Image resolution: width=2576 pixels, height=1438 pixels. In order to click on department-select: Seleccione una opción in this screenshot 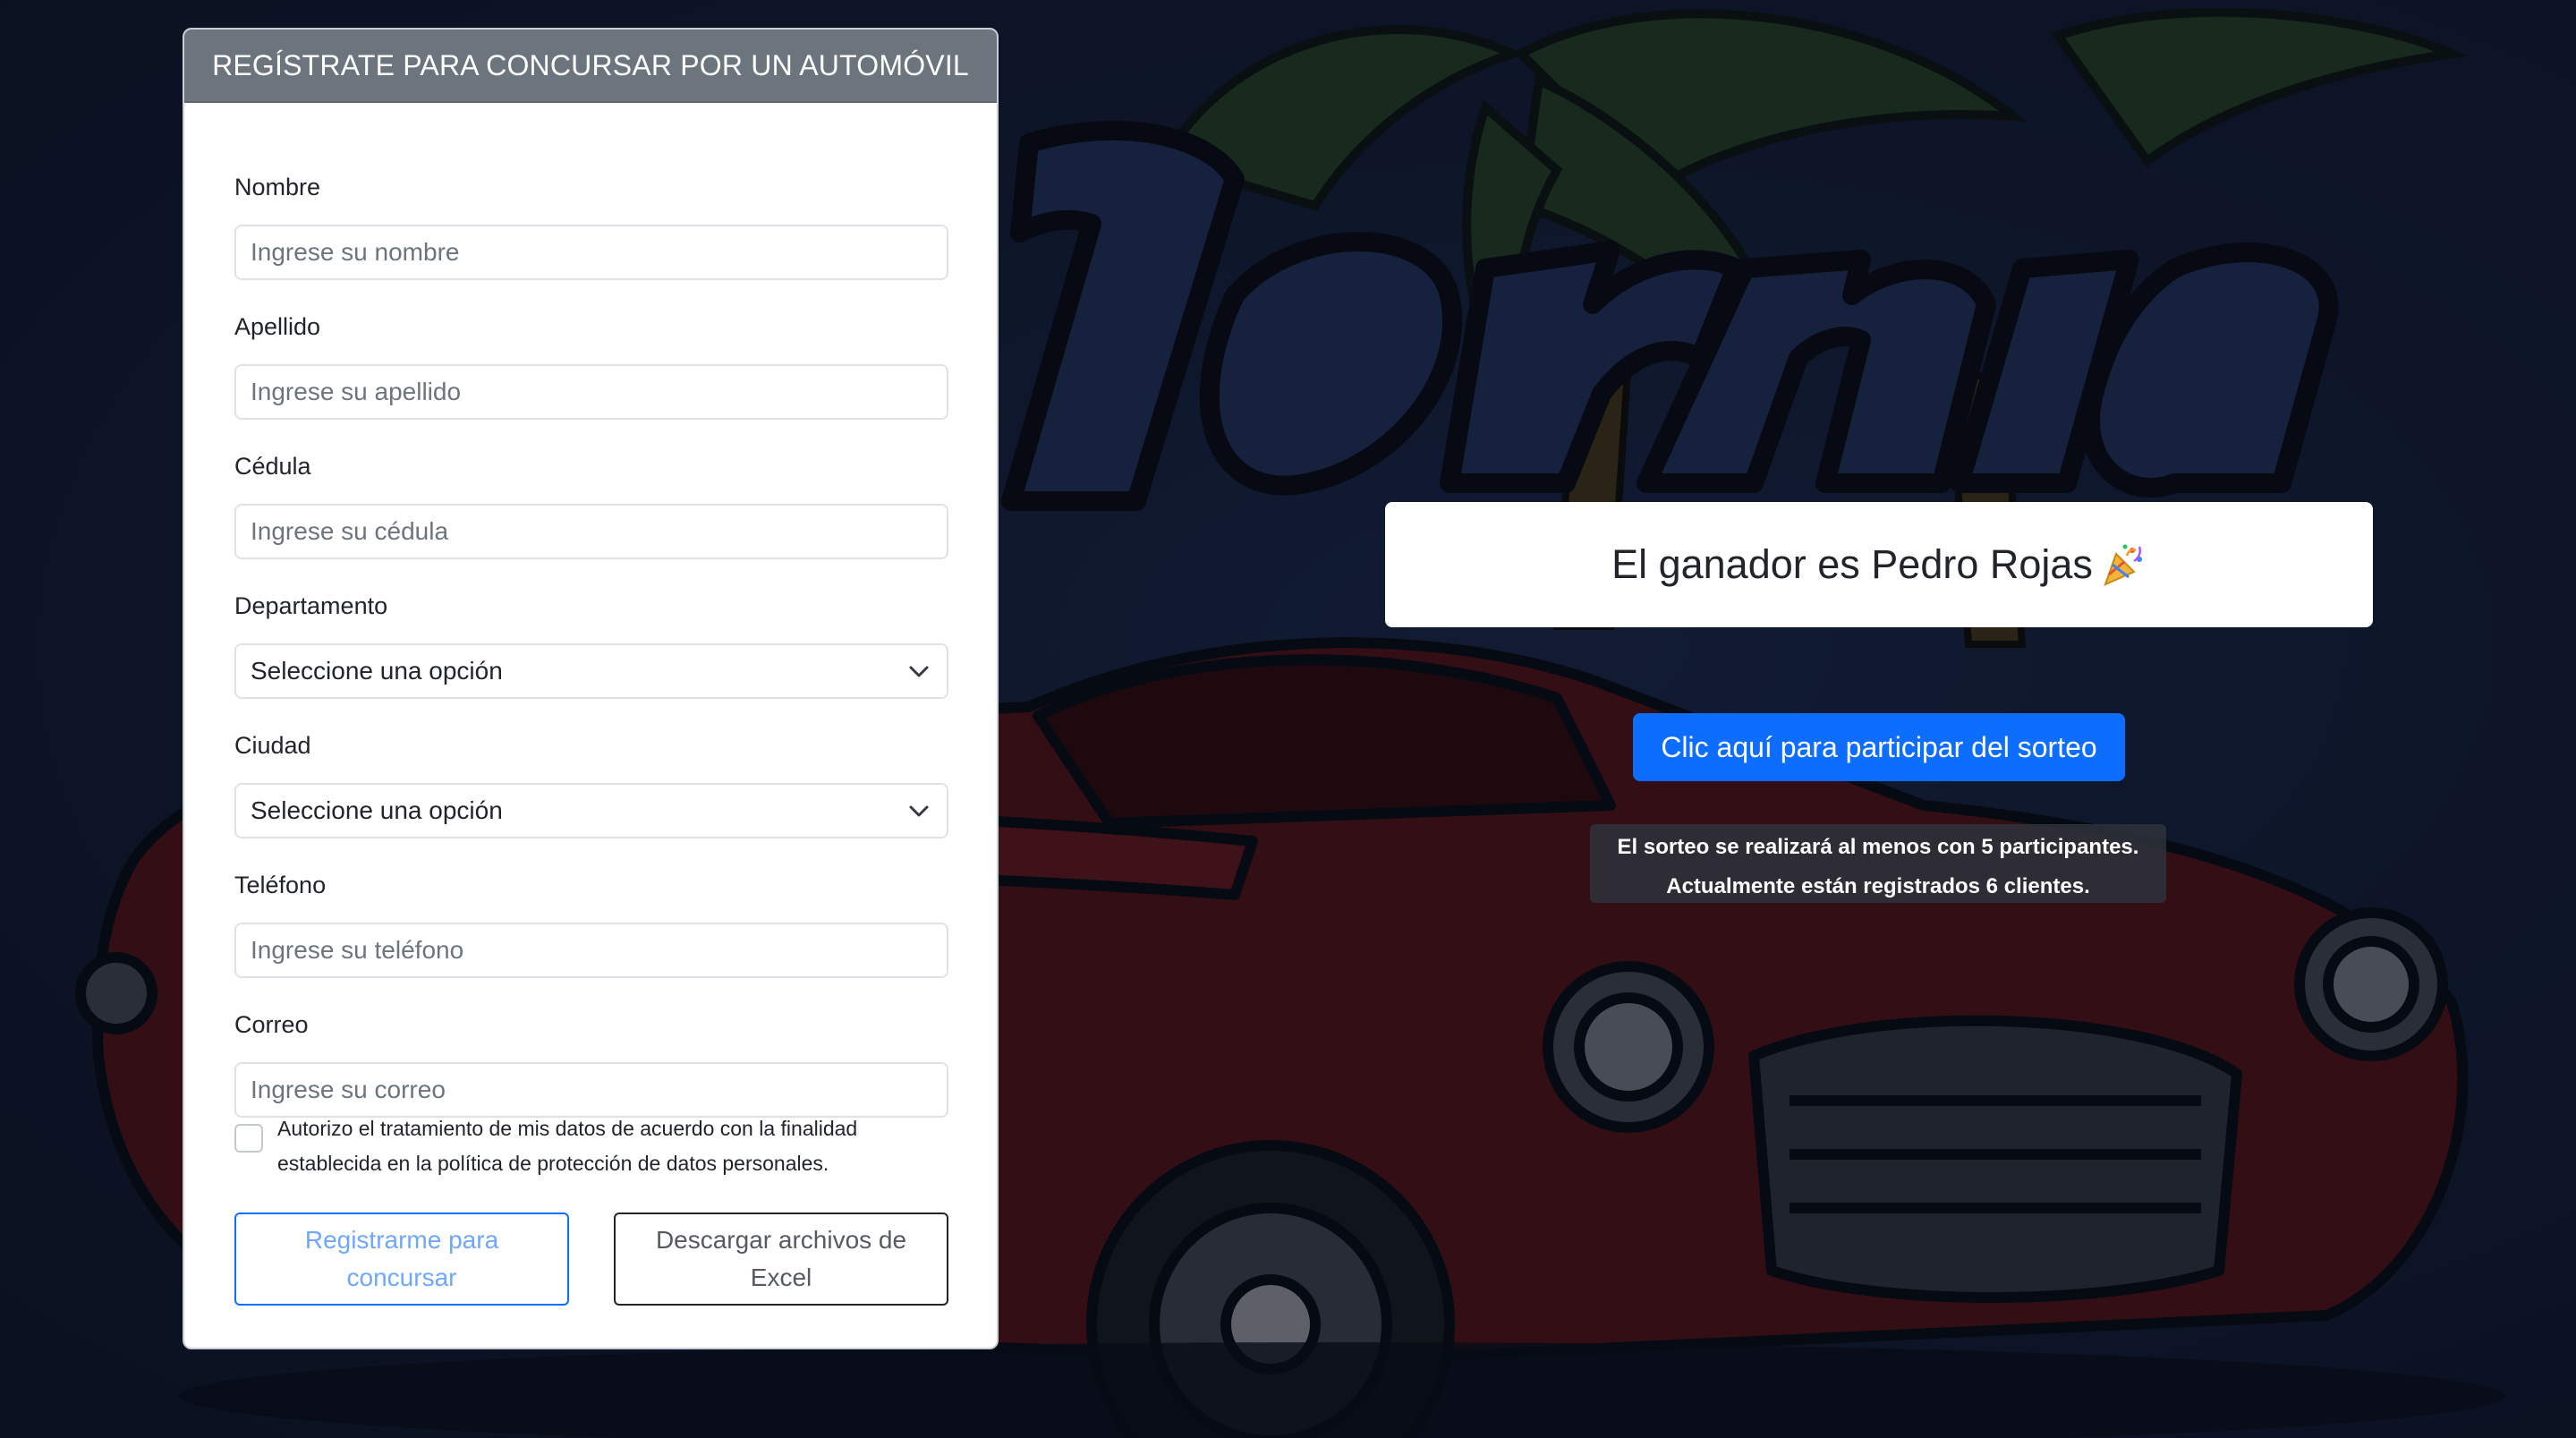, I will do `click(591, 671)`.